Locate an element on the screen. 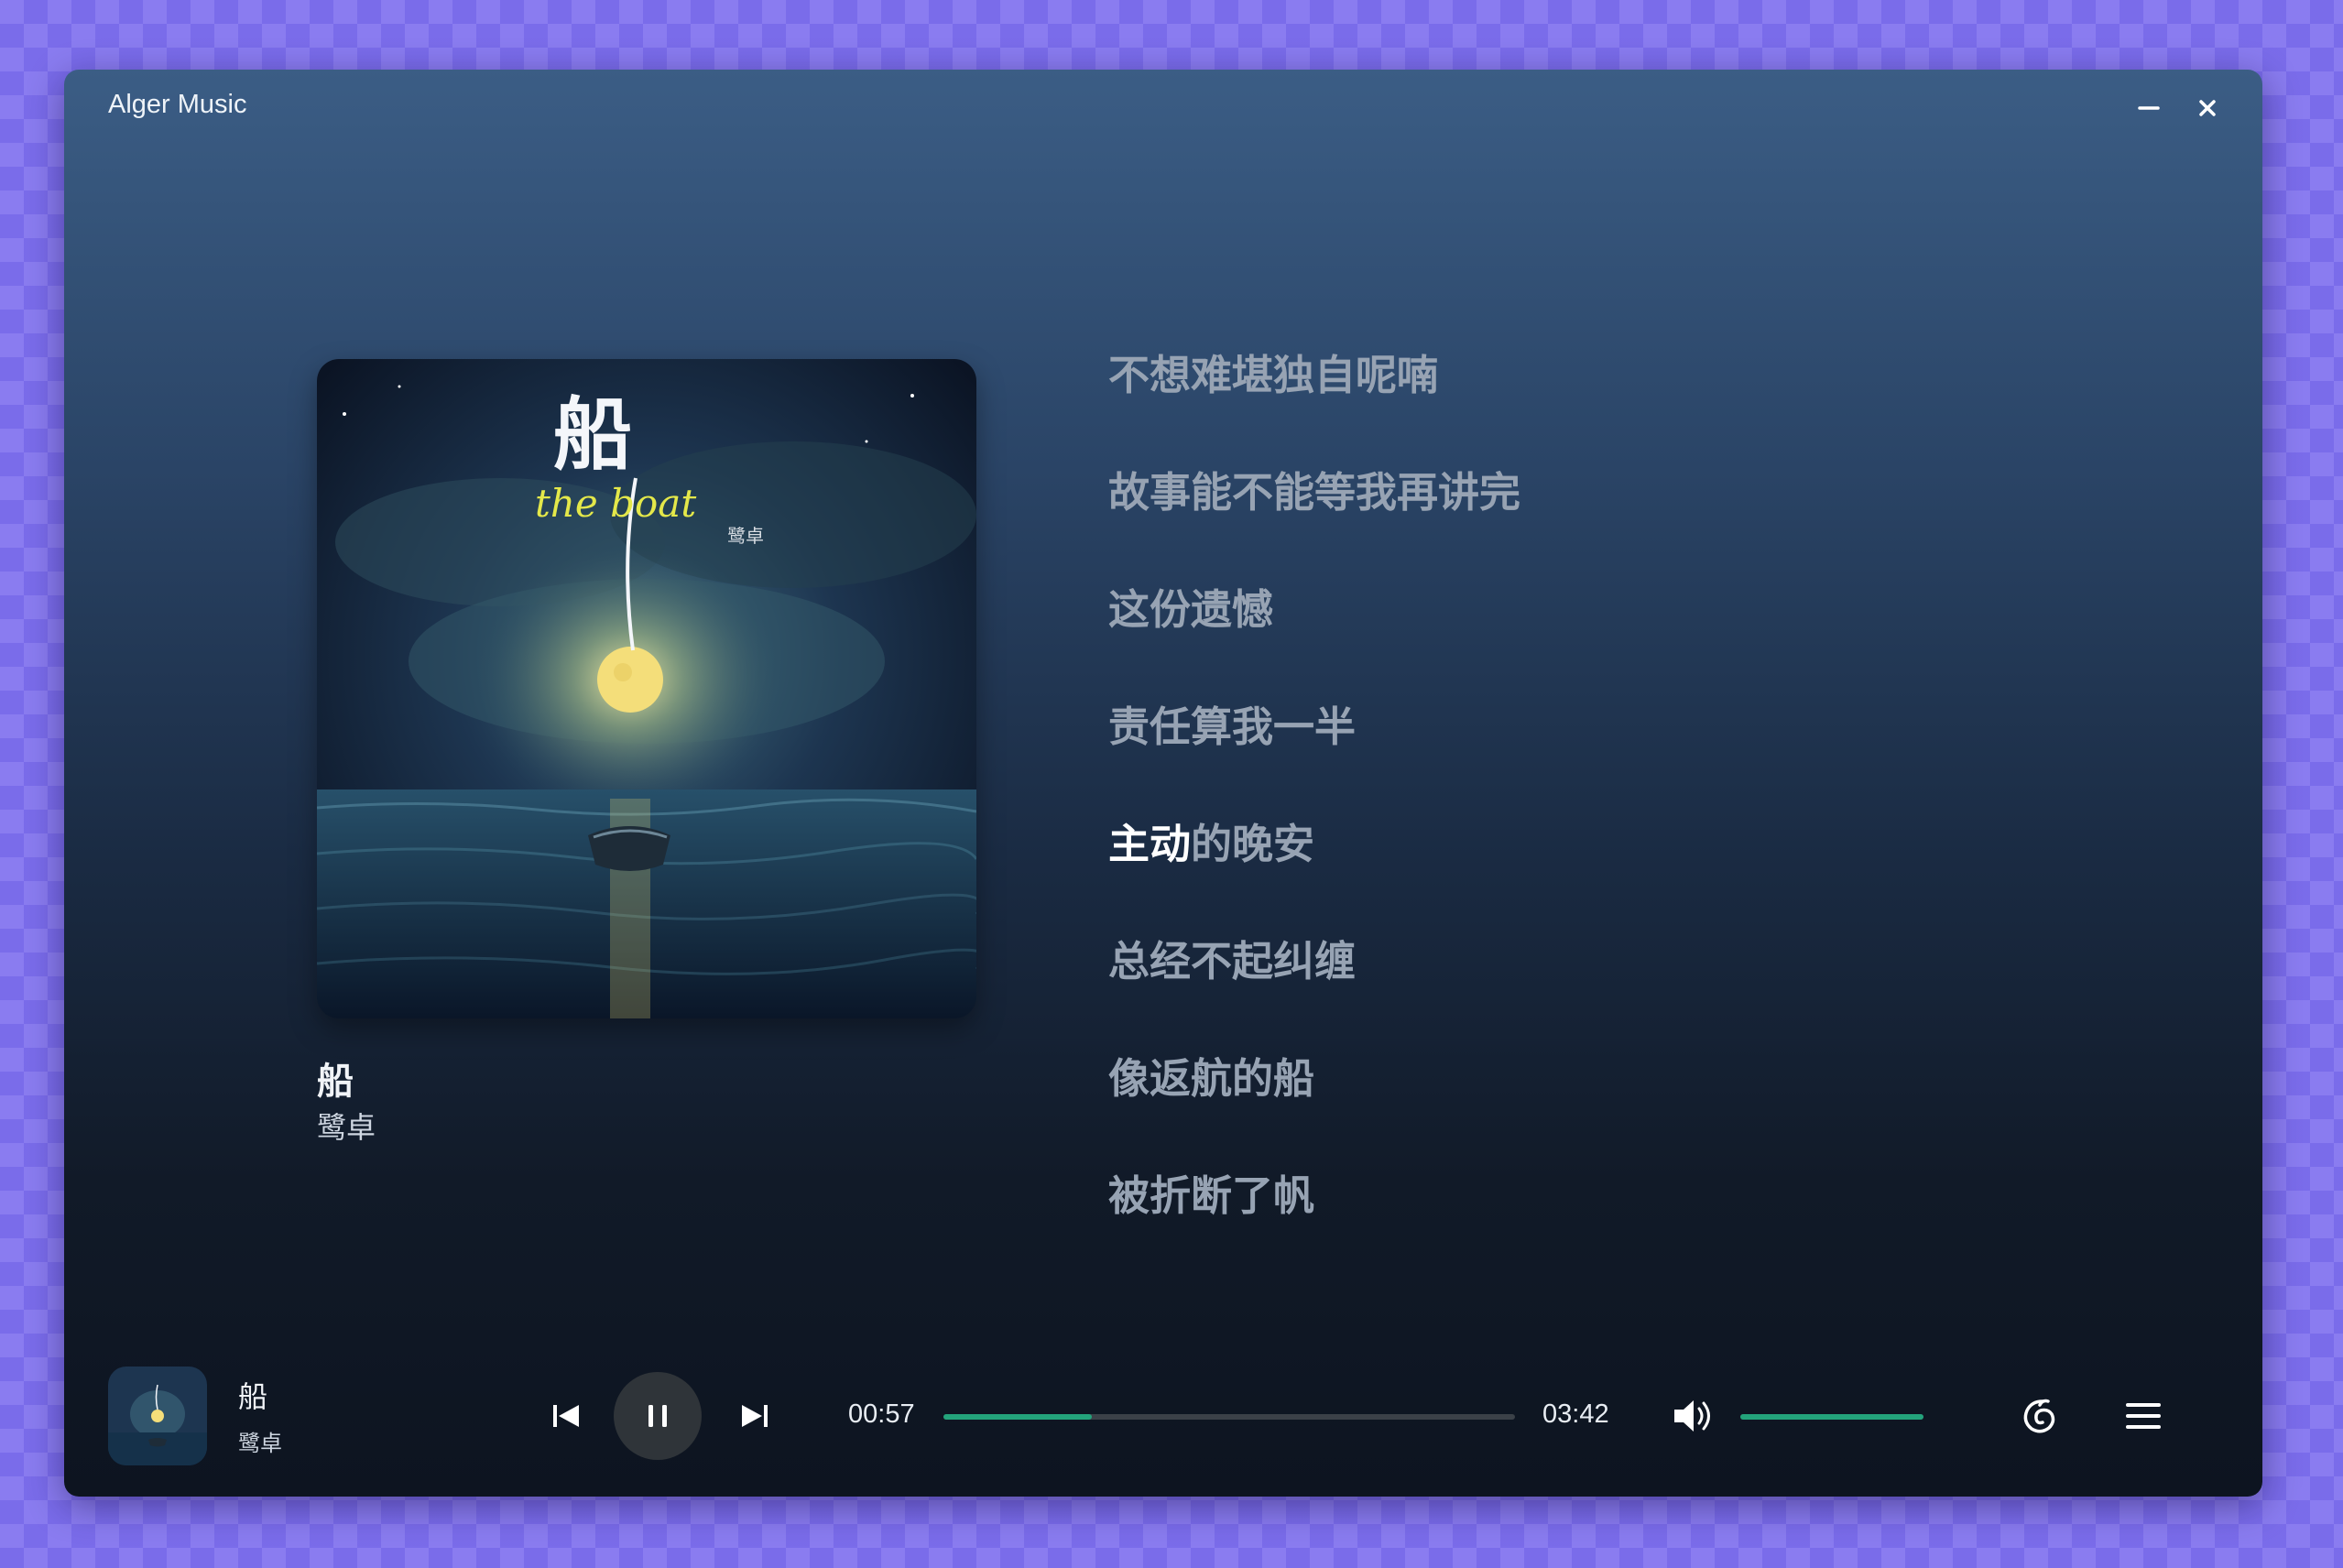  minimize-icon is located at coordinates (2149, 108).